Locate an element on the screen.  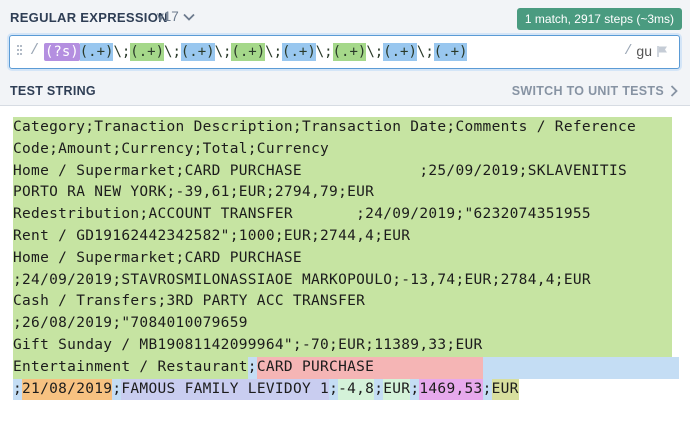
match-segment-lav: FAMOUS FAMILY LEVIDOY 1 is located at coordinates (225, 389).